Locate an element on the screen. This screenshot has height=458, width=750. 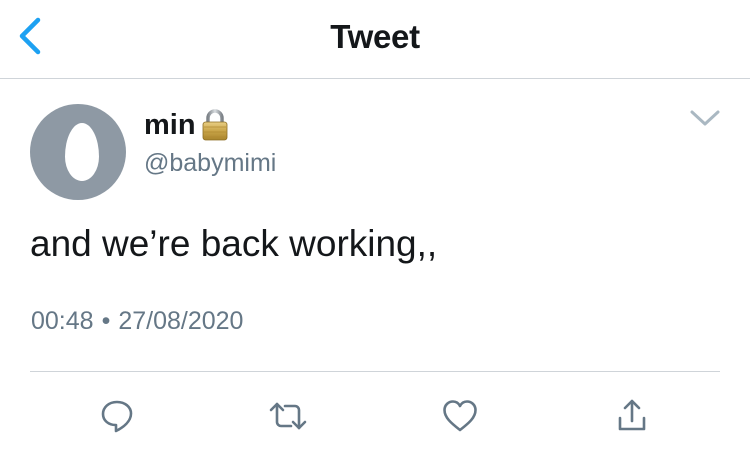
avatar is located at coordinates (78, 152).